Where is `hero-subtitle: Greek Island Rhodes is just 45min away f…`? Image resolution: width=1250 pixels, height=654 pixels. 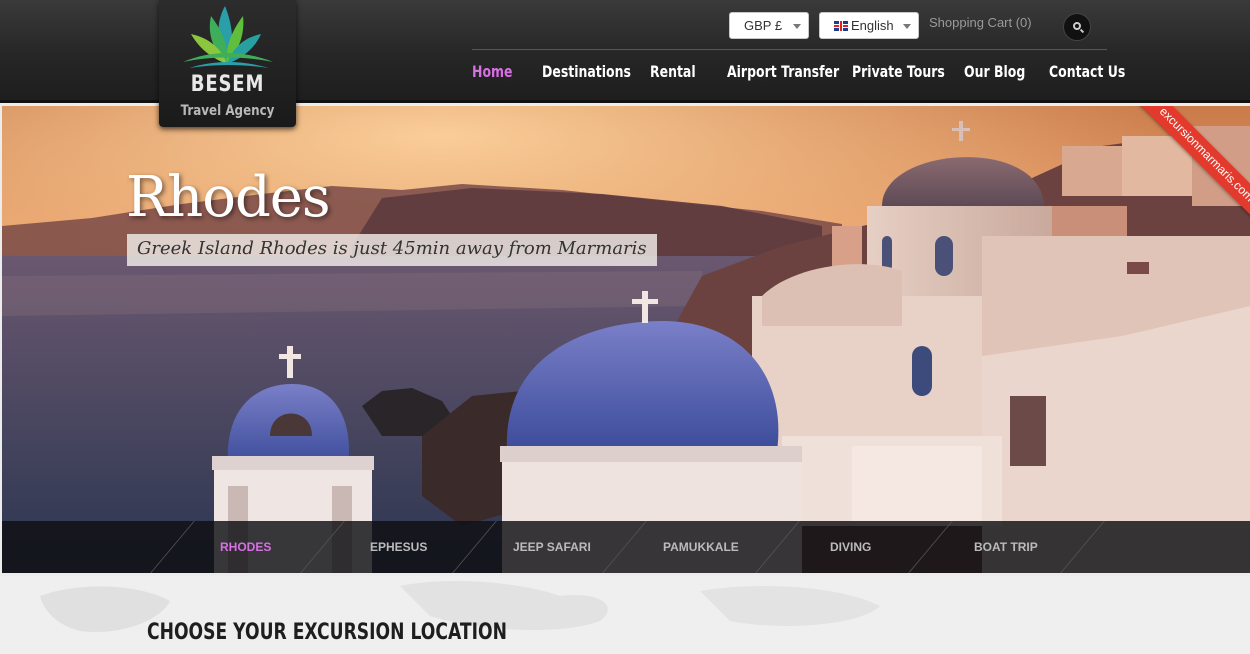
hero-subtitle: Greek Island Rhodes is just 45min away f… is located at coordinates (392, 250).